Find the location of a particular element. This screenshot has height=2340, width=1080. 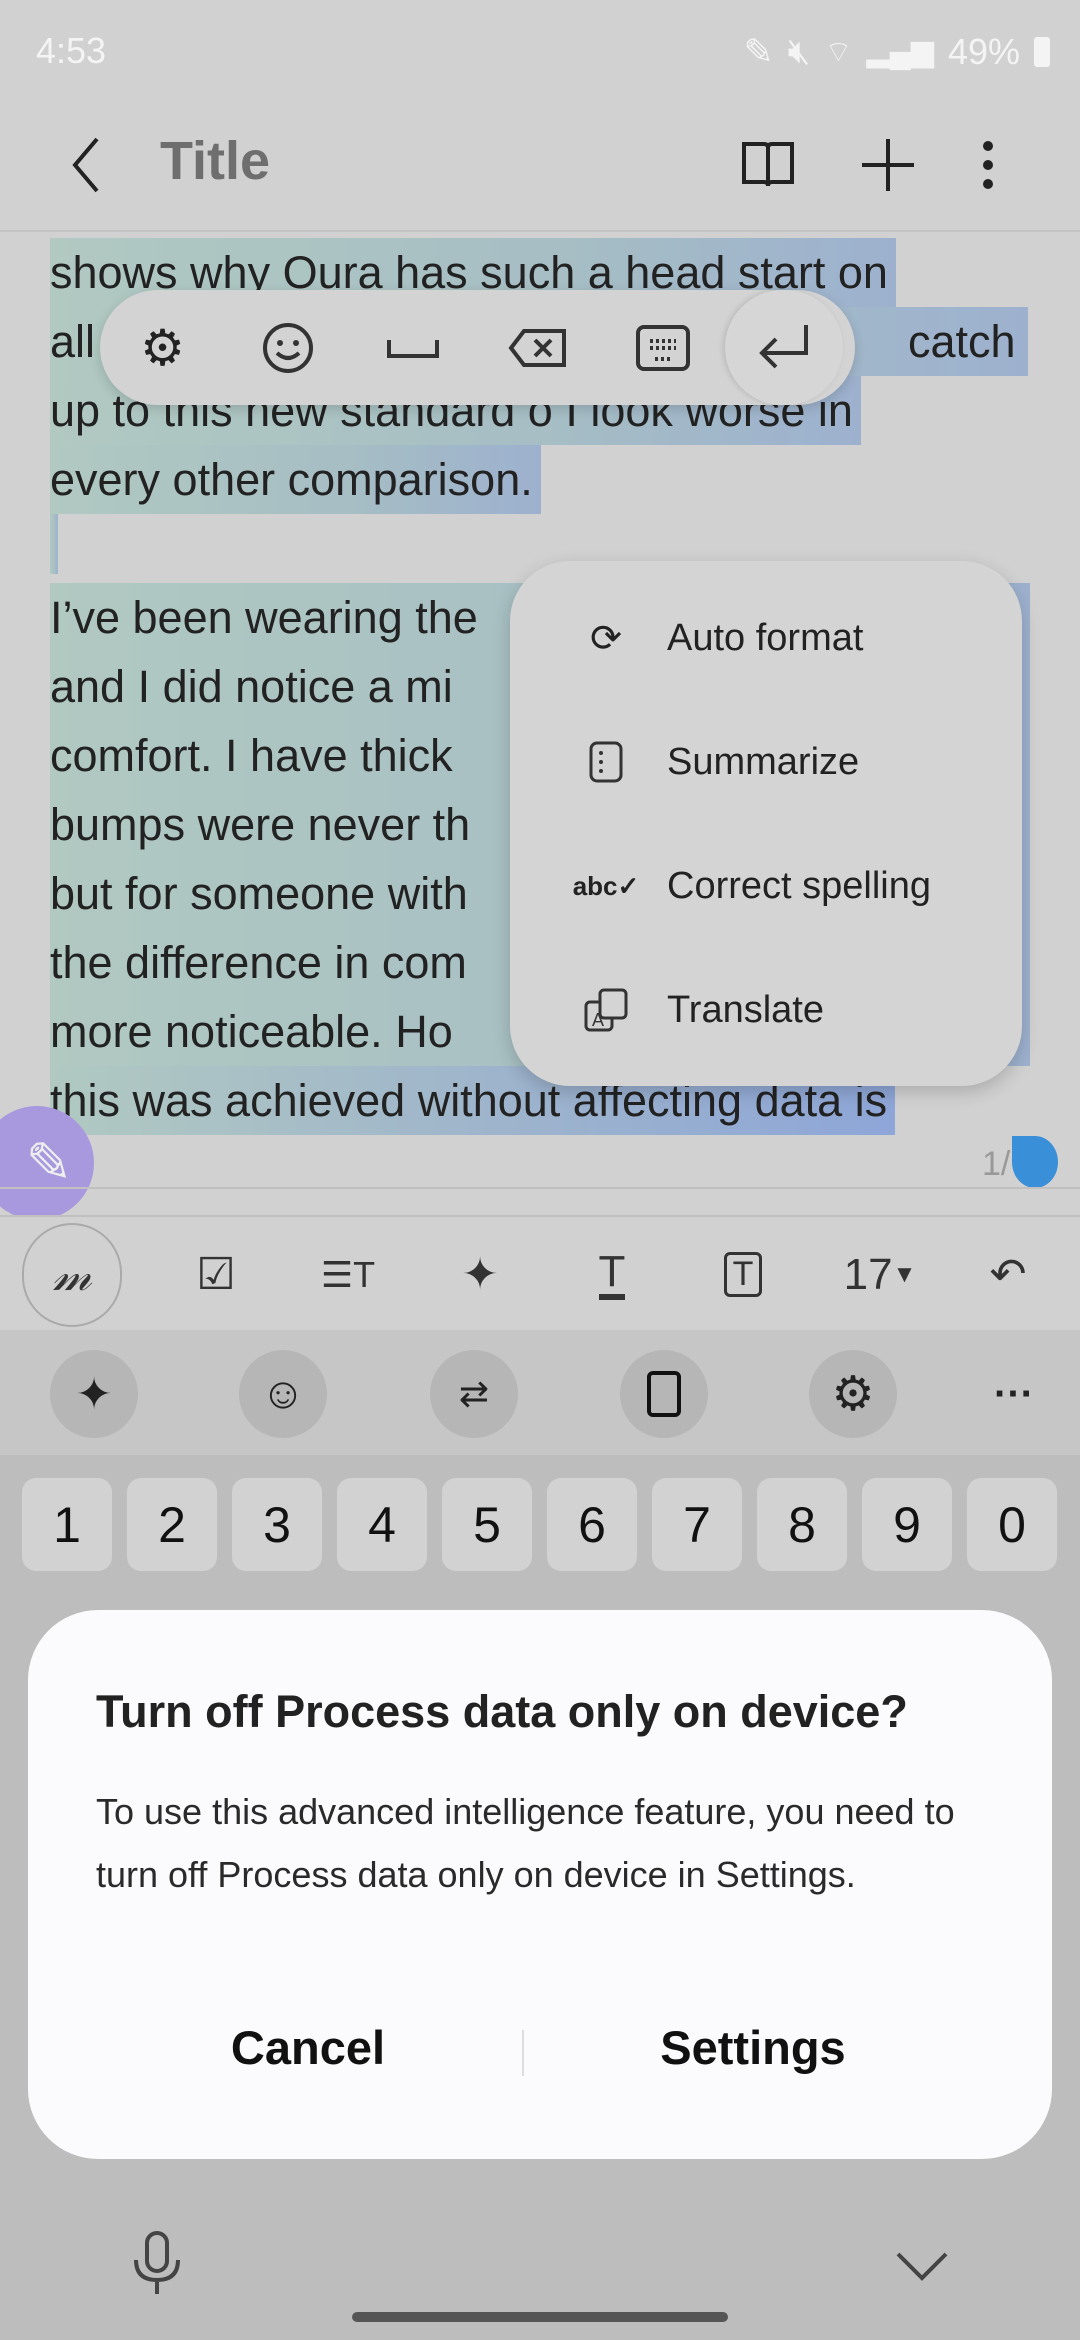

text-style-button: ☰T is located at coordinates (348, 1274).